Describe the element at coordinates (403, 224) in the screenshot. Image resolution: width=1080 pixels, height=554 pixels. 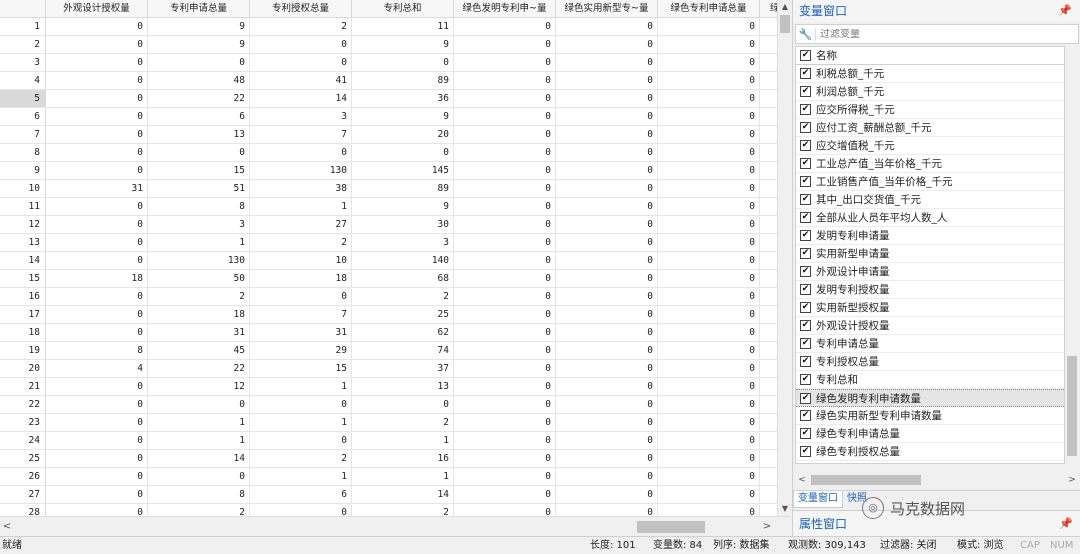
I see `table-cell: 30` at that location.